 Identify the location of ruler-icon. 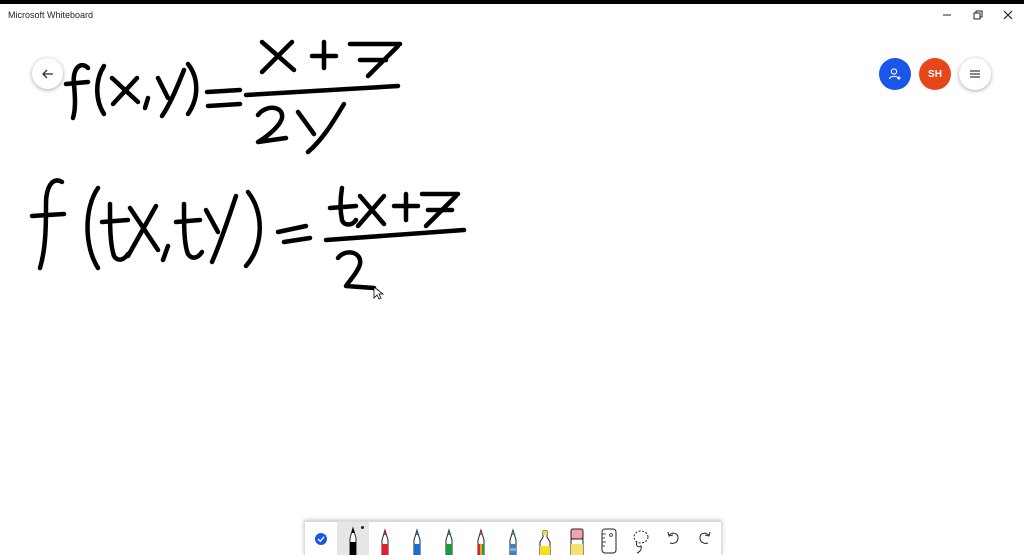
(609, 541).